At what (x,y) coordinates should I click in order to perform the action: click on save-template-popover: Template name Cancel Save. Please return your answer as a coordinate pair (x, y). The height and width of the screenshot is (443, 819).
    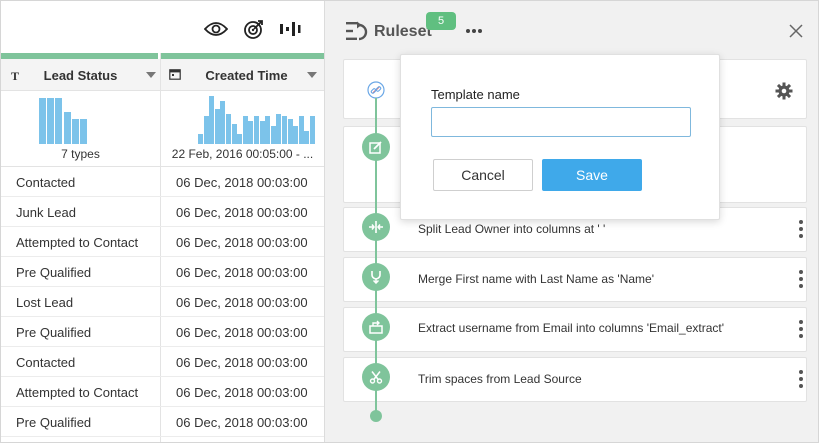
    Looking at the image, I should click on (560, 137).